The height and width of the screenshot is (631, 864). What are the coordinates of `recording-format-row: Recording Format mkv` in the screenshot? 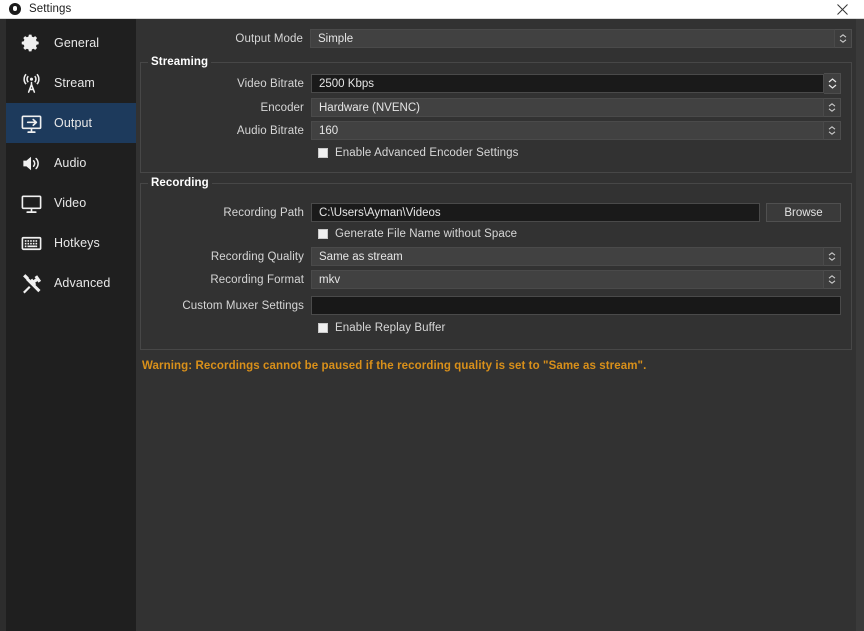 It's located at (496, 279).